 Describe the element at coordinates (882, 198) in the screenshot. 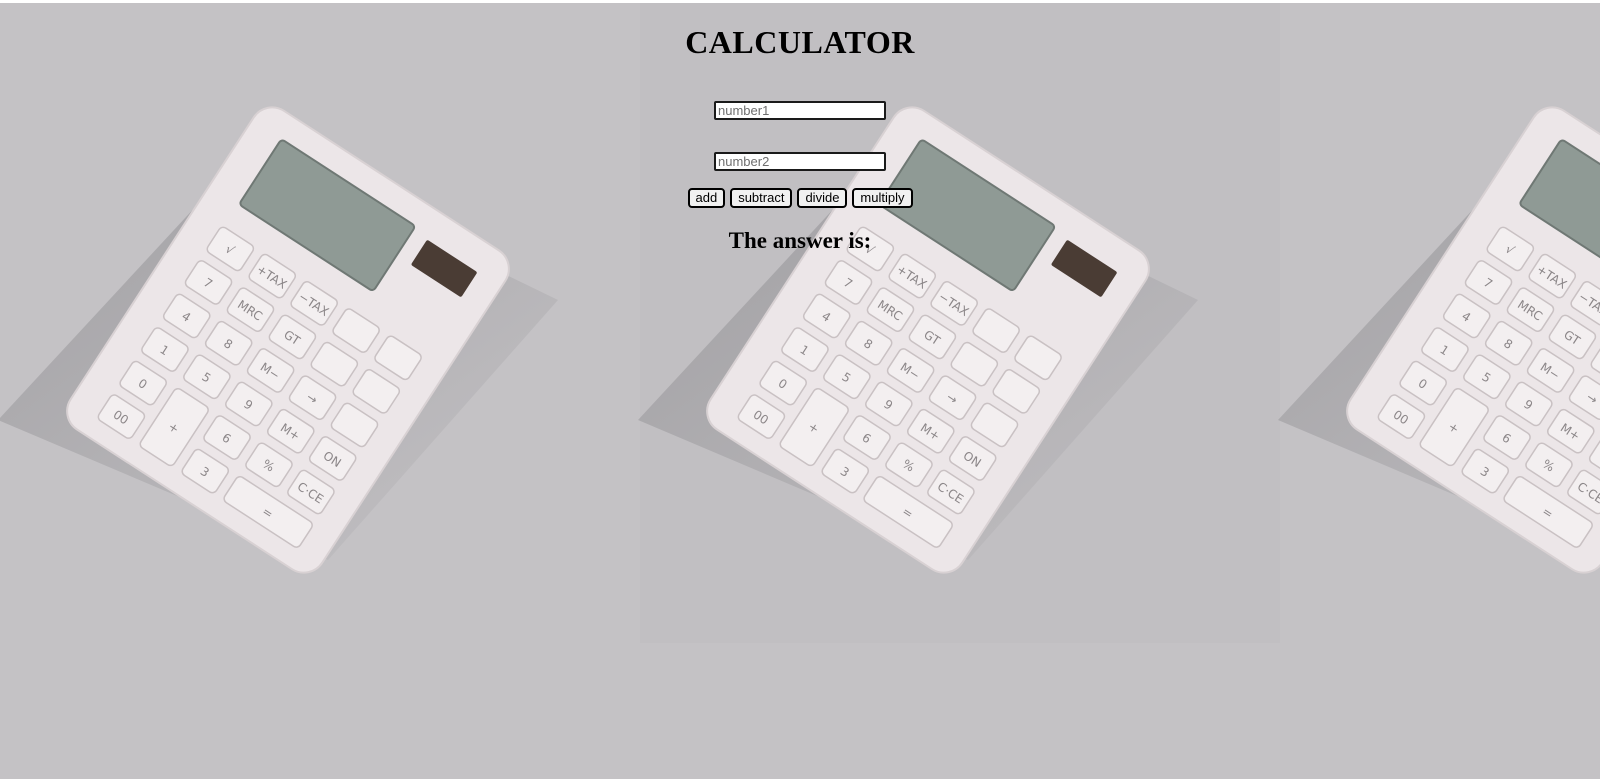

I see `multiply-button: multiply` at that location.